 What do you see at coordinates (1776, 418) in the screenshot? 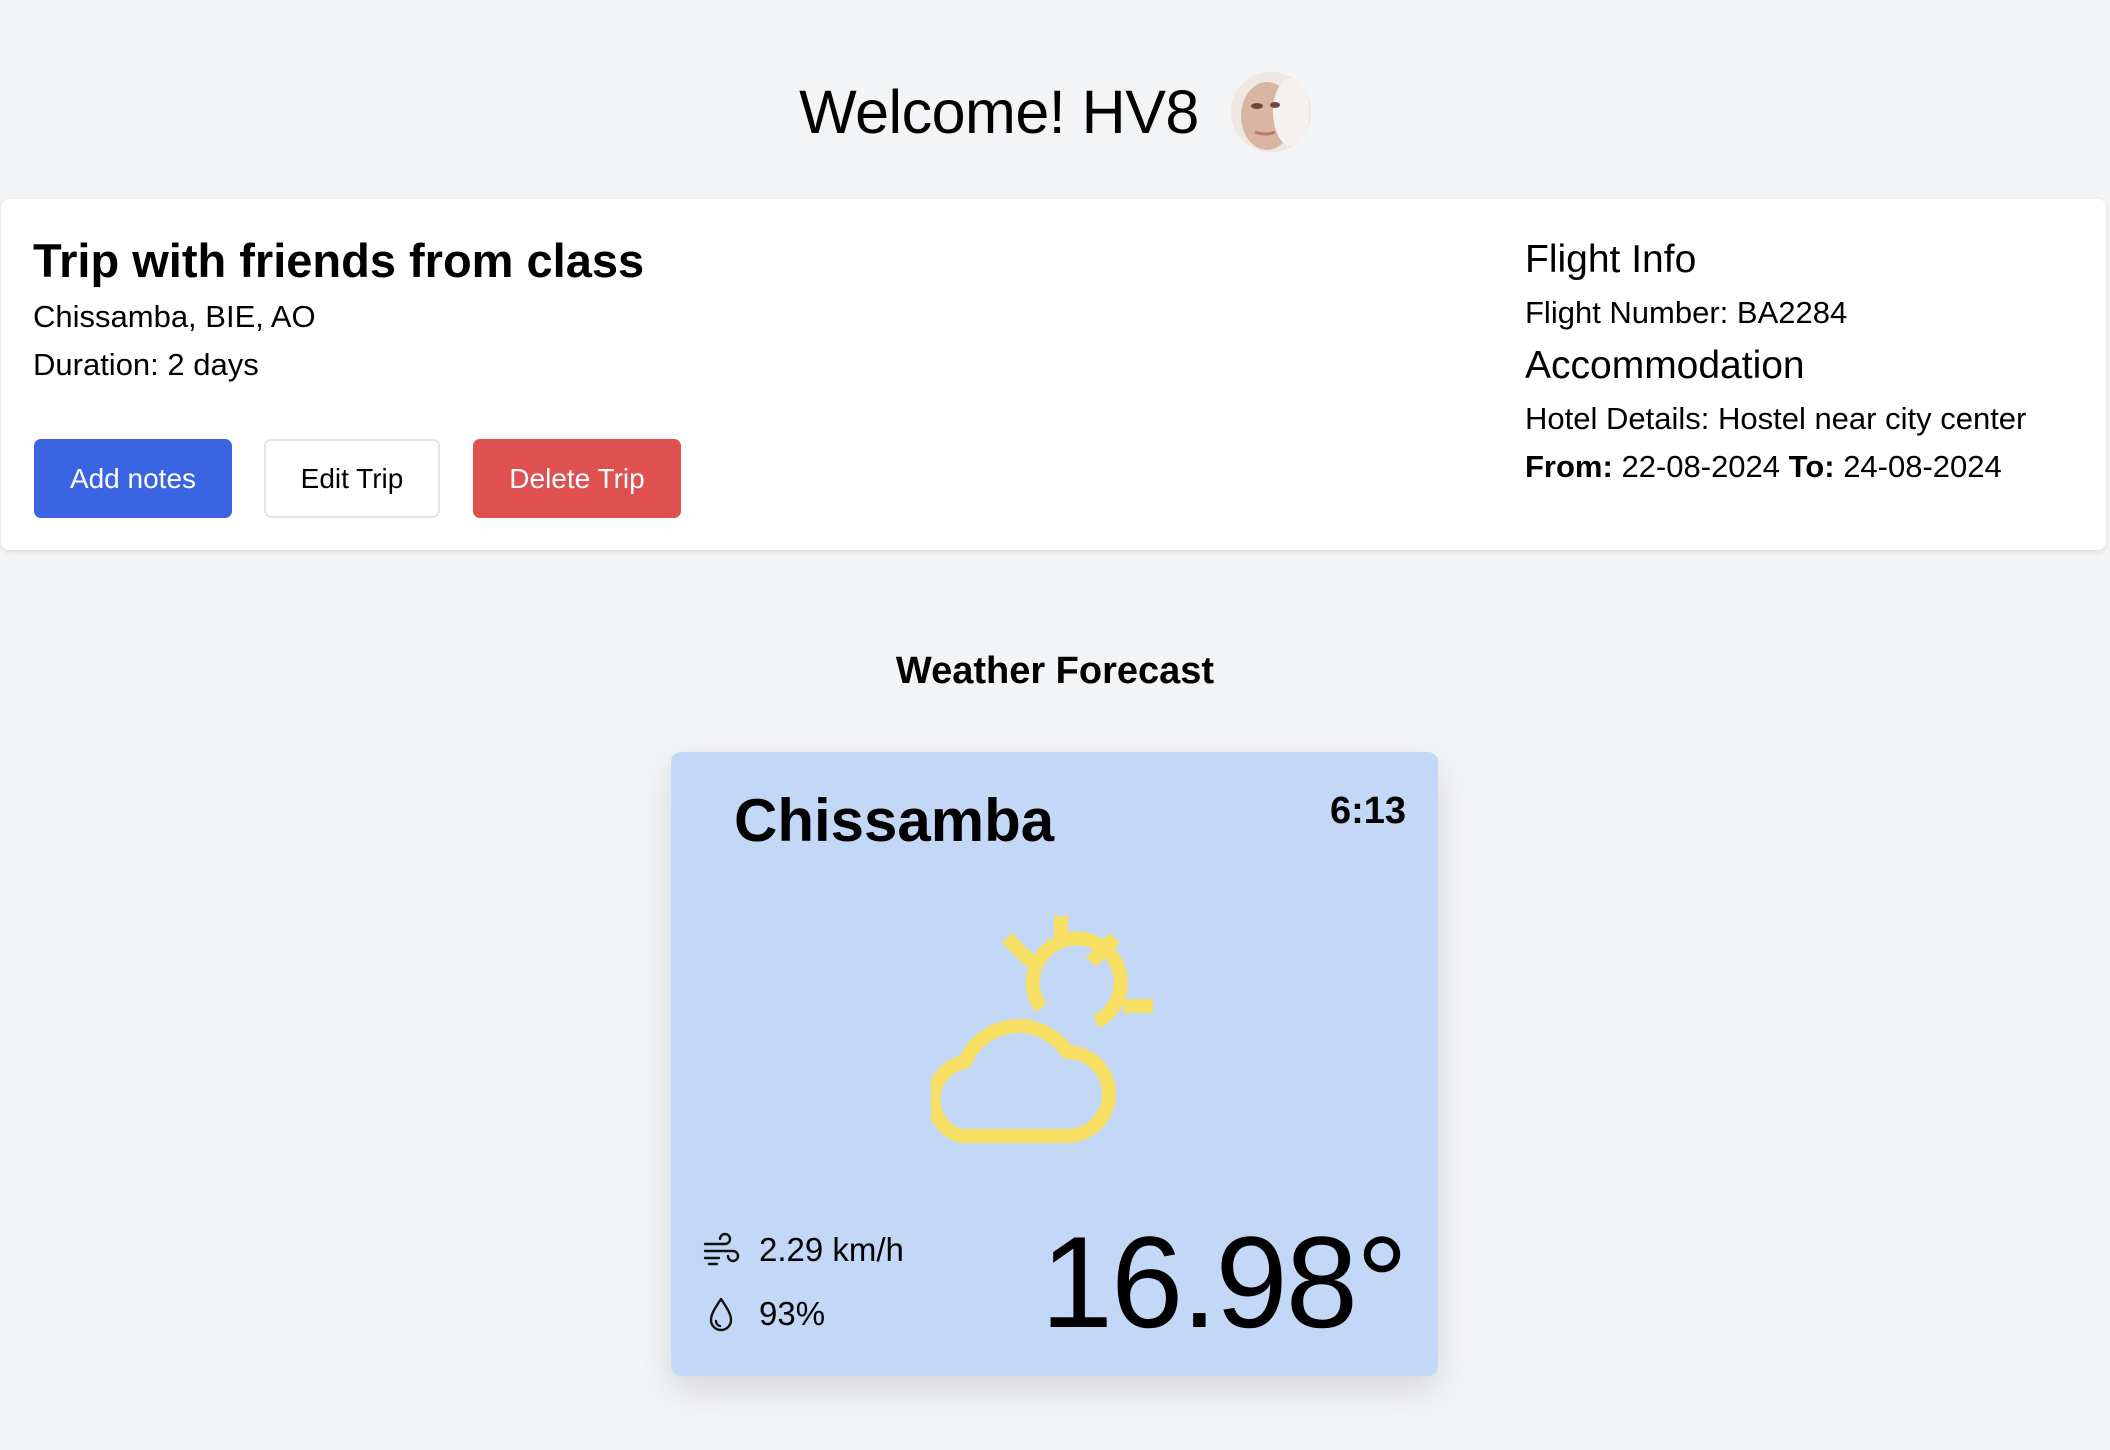
I see `hotel-details: Hotel Details: Hostel near city center` at bounding box center [1776, 418].